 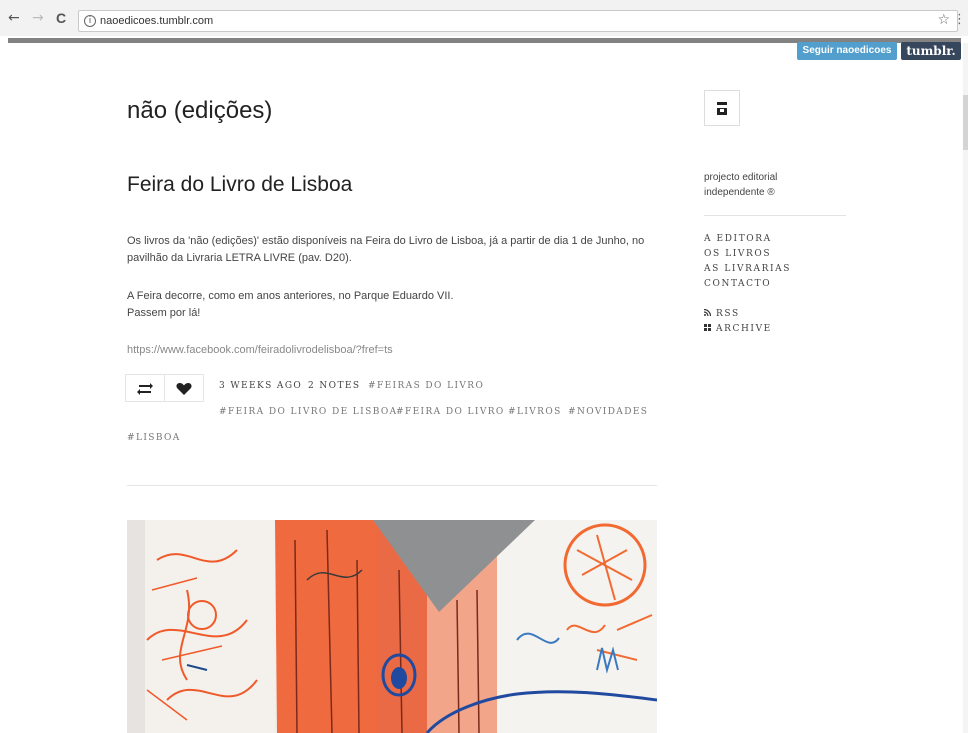 I want to click on tumblr-logo-button: tumblr., so click(x=931, y=51).